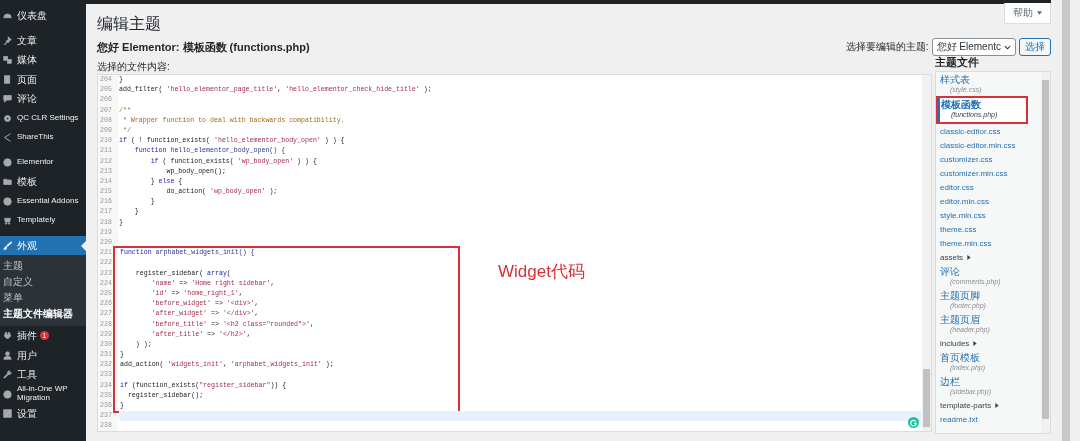  What do you see at coordinates (988, 215) in the screenshot?
I see `file-item: style.min.css` at bounding box center [988, 215].